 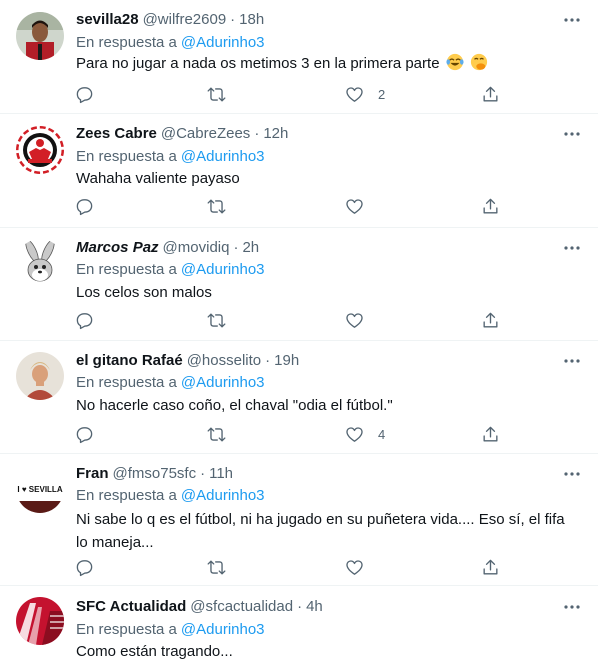 What do you see at coordinates (382, 434) in the screenshot?
I see `like-count: 4` at bounding box center [382, 434].